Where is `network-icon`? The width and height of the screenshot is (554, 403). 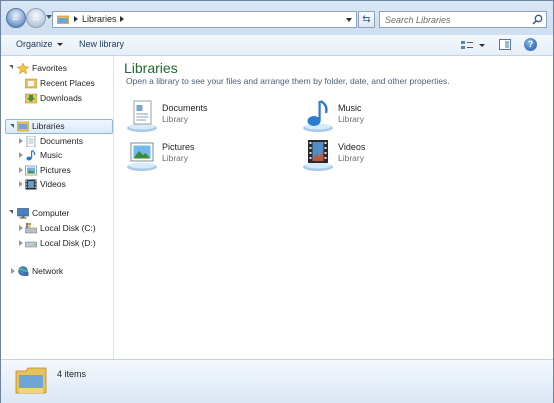 network-icon is located at coordinates (23, 271).